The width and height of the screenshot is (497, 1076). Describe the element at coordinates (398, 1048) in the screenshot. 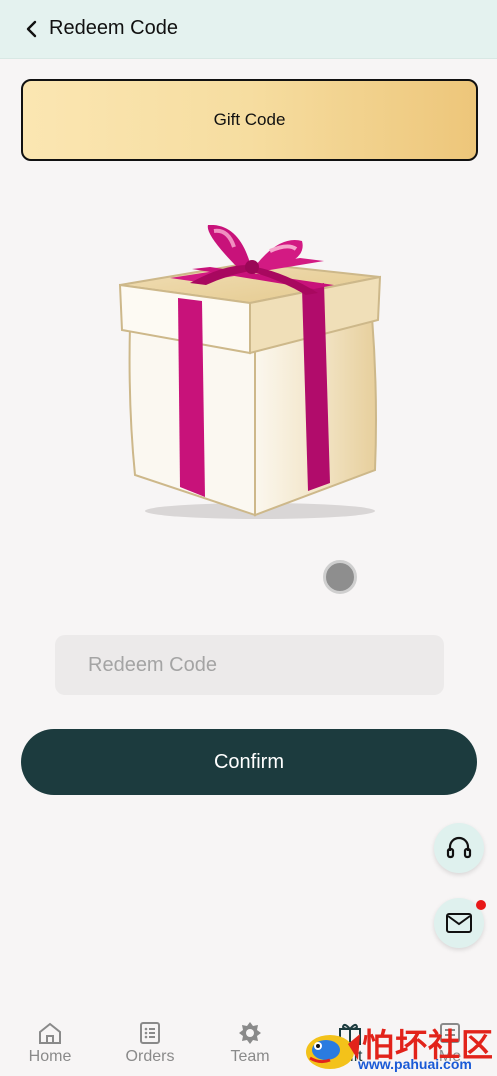

I see `watermark: 怕坏社区 www.pahuai.com` at that location.